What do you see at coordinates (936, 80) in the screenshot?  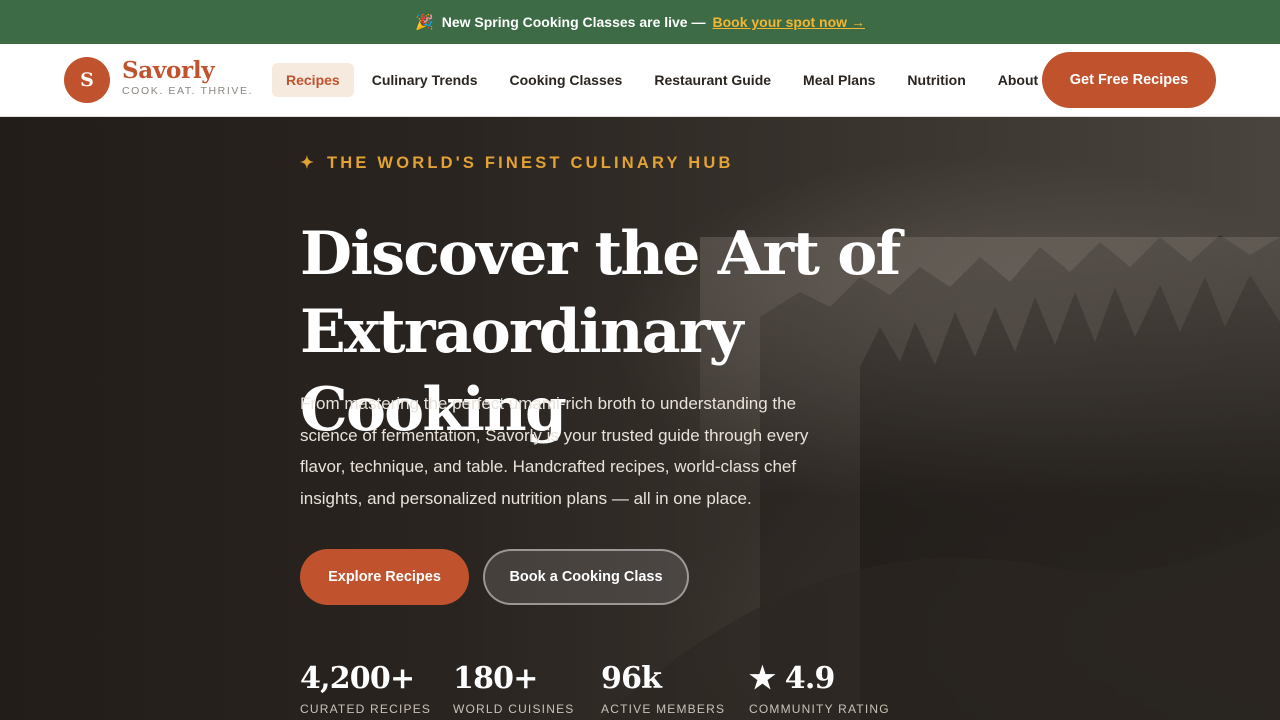 I see `nav-item-nutrition: Nutrition` at bounding box center [936, 80].